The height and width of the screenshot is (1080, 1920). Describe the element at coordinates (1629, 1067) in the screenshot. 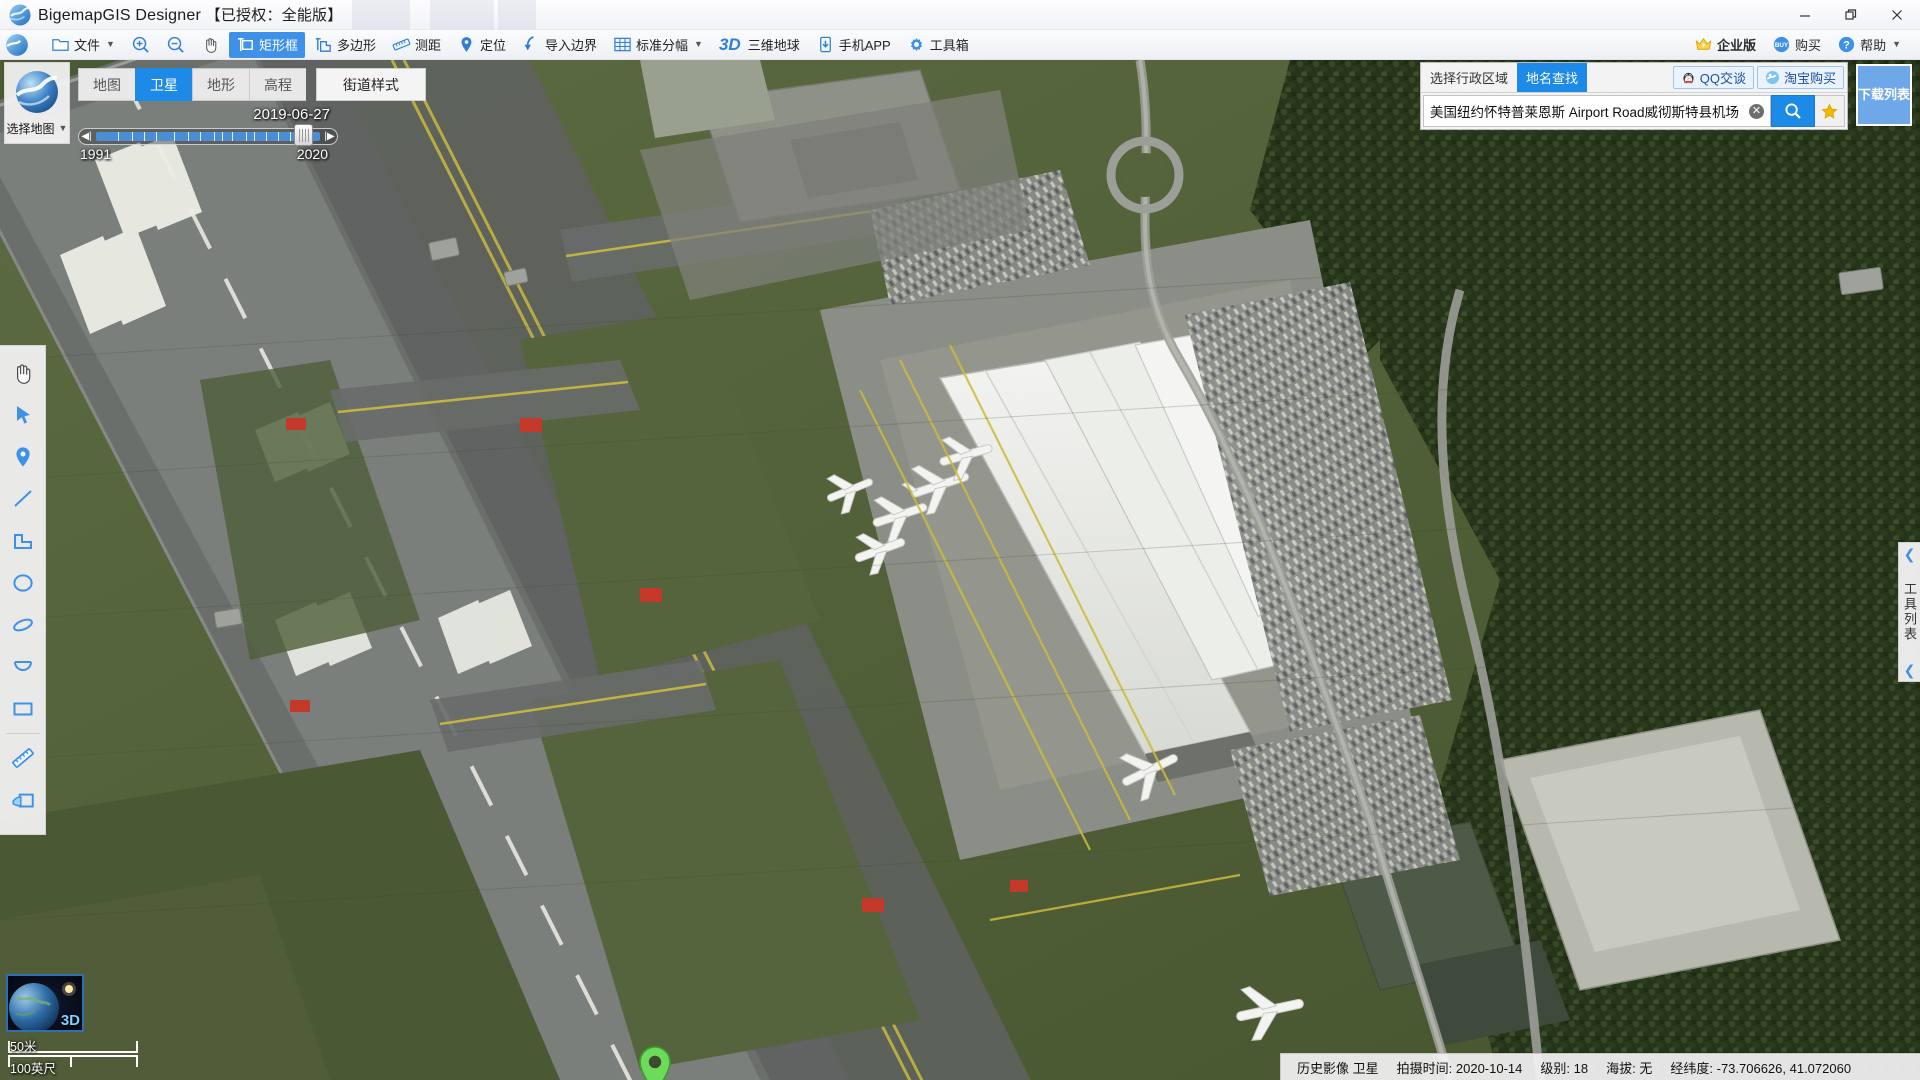

I see `status-altitude: 海拔: 无` at that location.